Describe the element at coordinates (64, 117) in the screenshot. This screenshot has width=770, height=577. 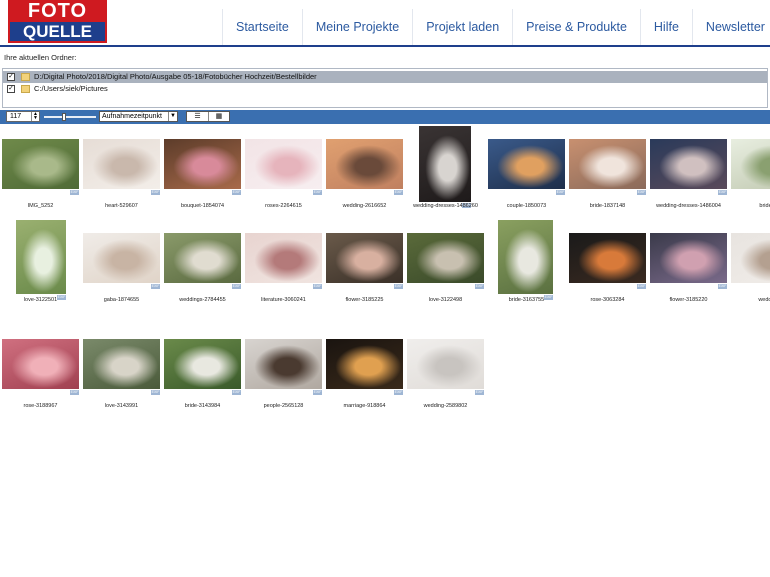
I see `slider-handle` at that location.